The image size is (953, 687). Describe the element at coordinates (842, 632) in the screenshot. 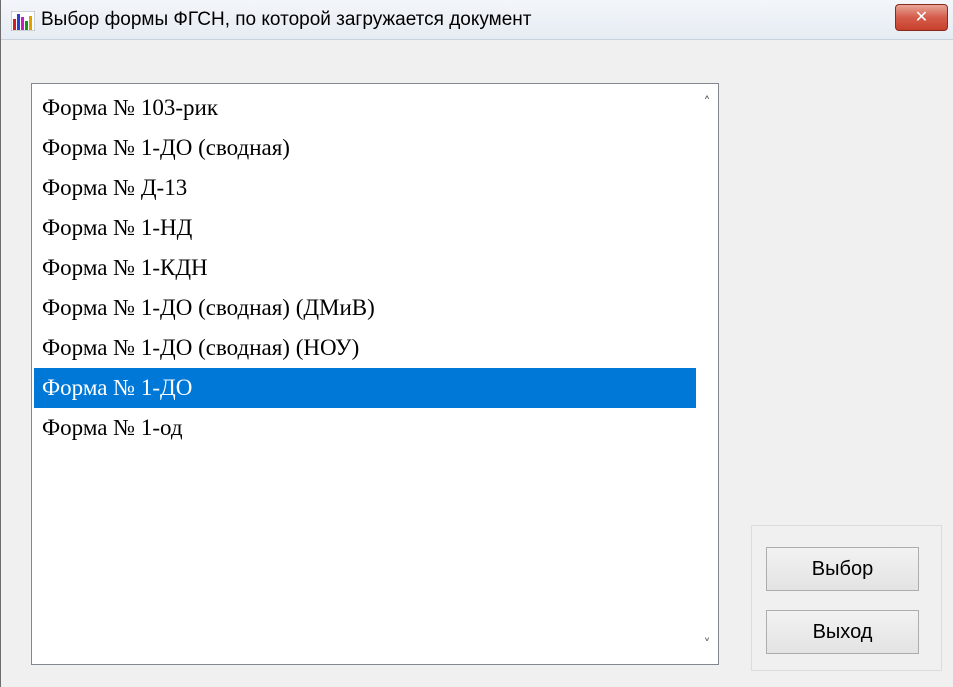

I see `exit-button: Выход` at that location.